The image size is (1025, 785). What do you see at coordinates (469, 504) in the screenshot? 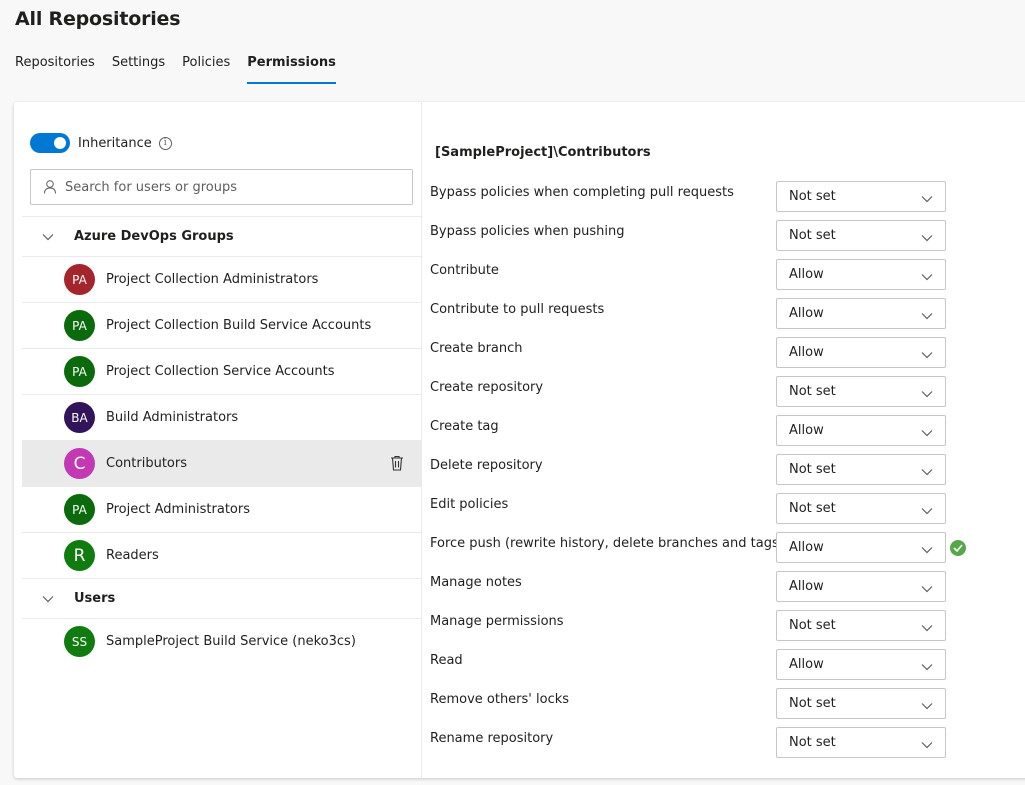
I see `permission-label: Edit policies` at bounding box center [469, 504].